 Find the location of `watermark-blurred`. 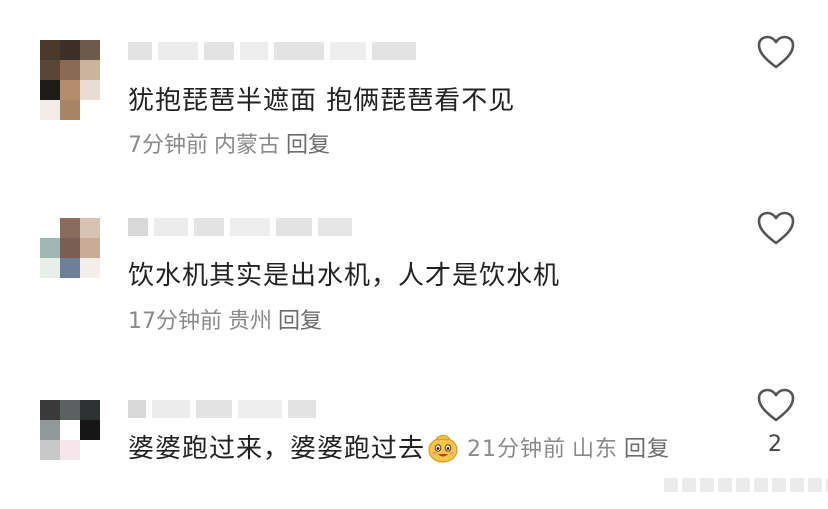

watermark-blurred is located at coordinates (746, 485).